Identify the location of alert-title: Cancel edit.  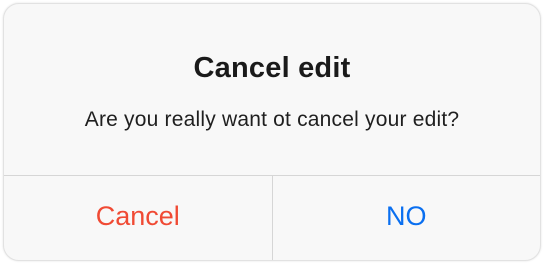
(272, 68).